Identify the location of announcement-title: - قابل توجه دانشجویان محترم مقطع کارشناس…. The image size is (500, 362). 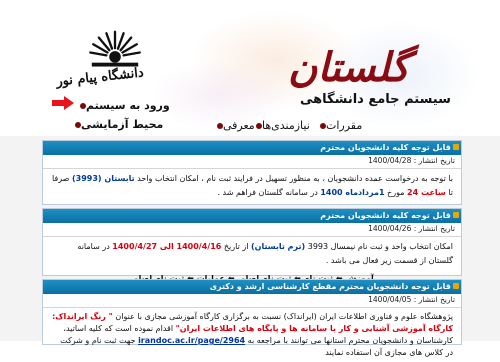
(252, 287).